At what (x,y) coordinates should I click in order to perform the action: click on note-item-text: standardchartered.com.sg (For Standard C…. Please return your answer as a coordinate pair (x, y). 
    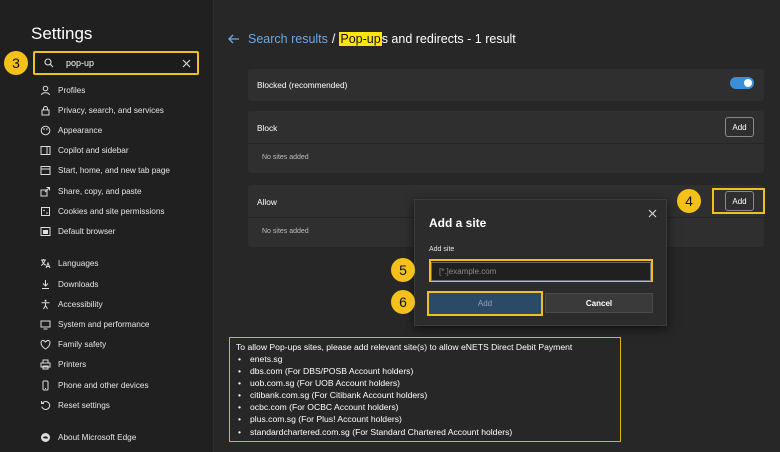
    Looking at the image, I should click on (381, 431).